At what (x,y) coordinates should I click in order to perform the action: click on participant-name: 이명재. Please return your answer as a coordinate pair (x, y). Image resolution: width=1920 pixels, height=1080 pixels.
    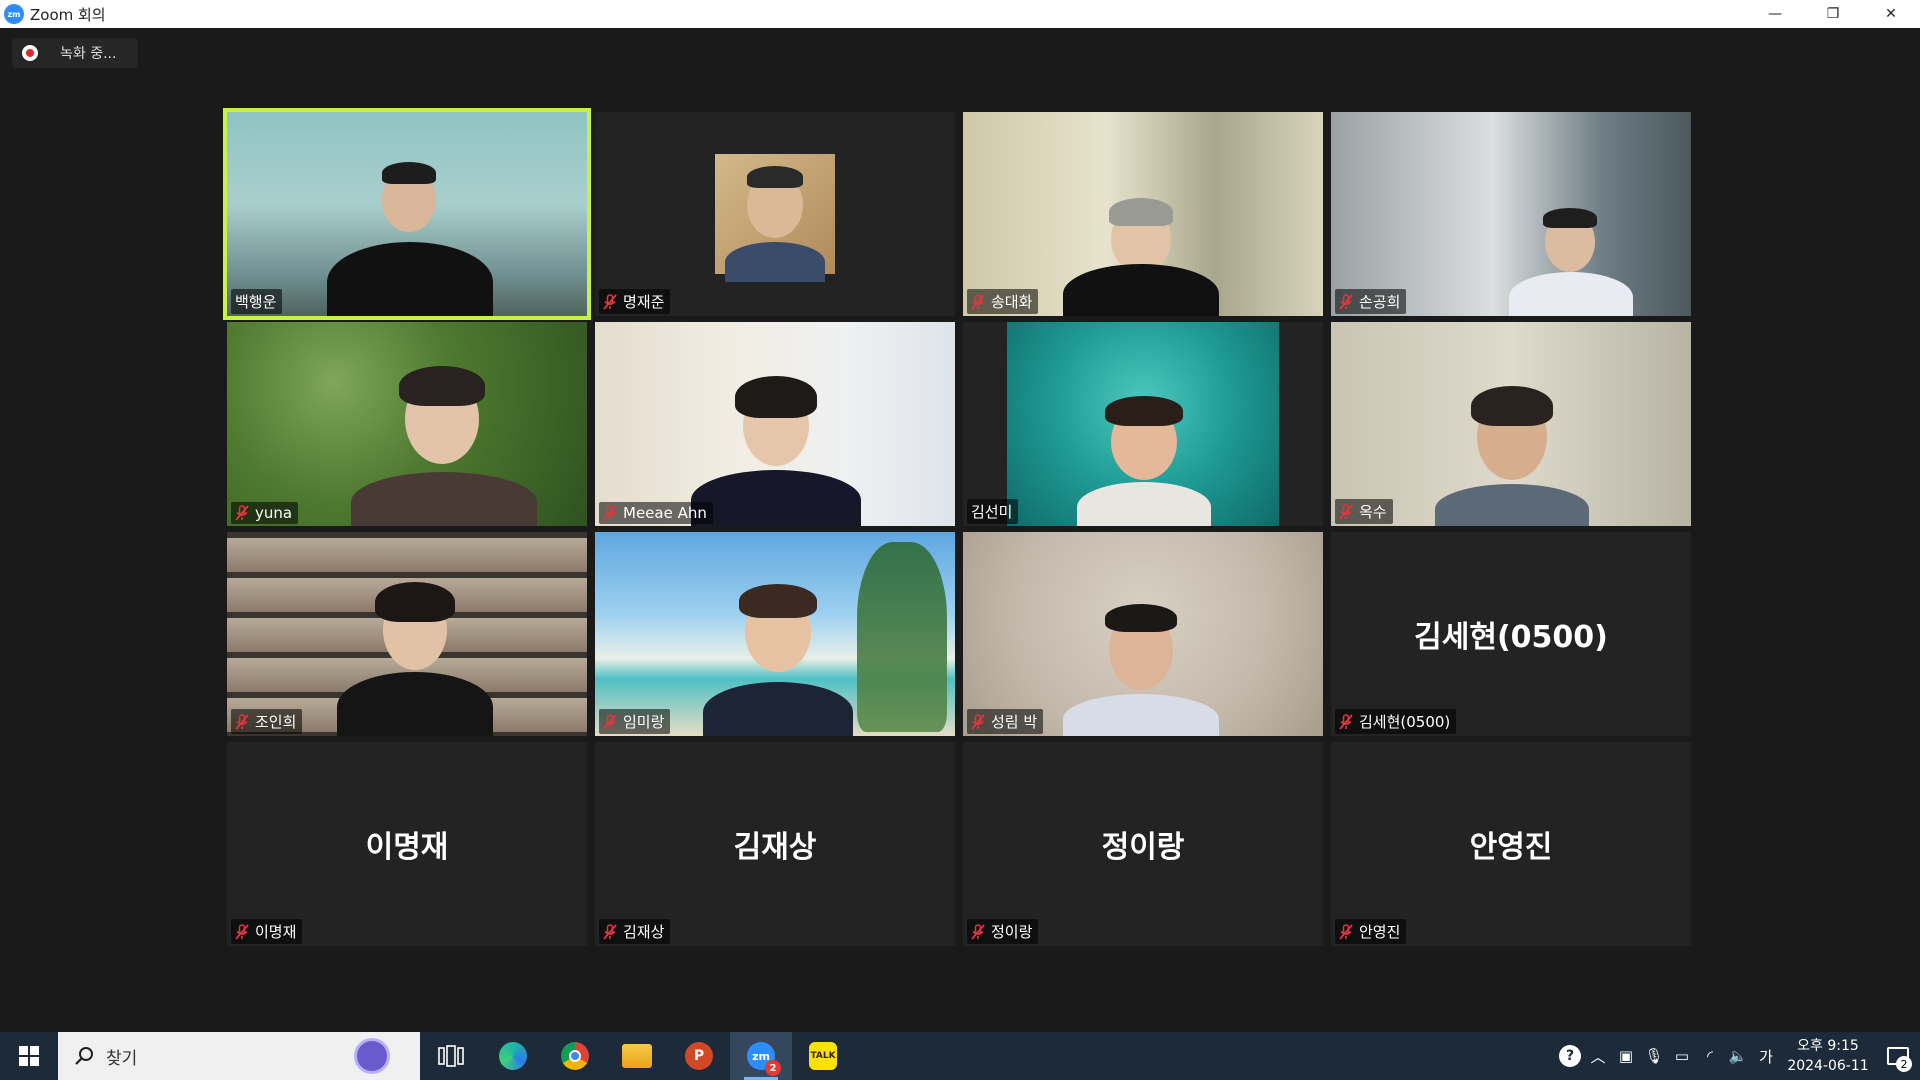
    Looking at the image, I should click on (276, 932).